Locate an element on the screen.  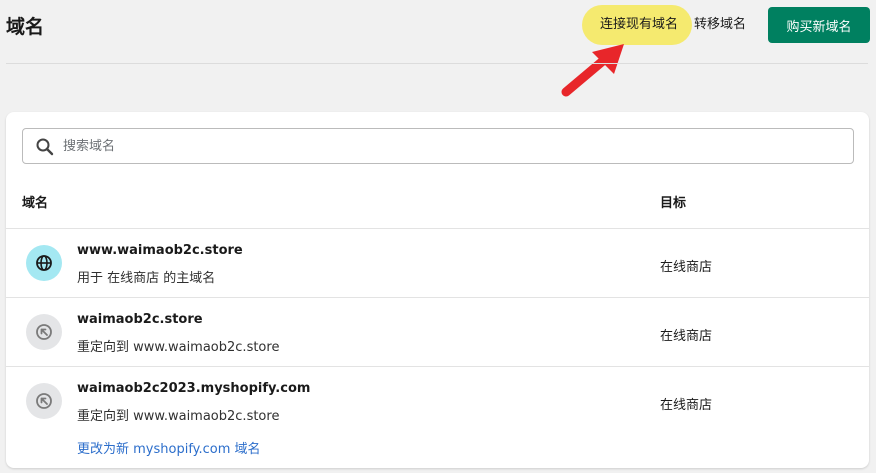
domain-name: waimaob2c.store is located at coordinates (140, 319).